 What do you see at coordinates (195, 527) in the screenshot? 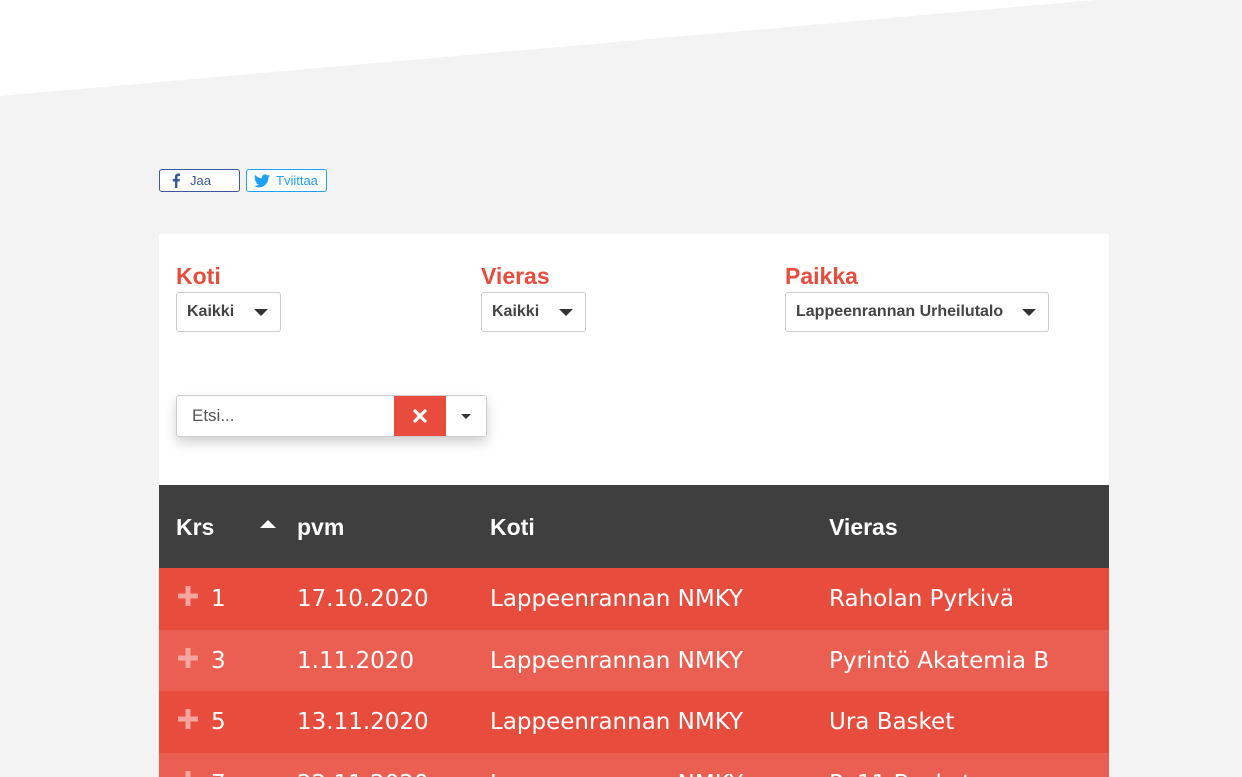
I see `column-header-krs: Krs` at bounding box center [195, 527].